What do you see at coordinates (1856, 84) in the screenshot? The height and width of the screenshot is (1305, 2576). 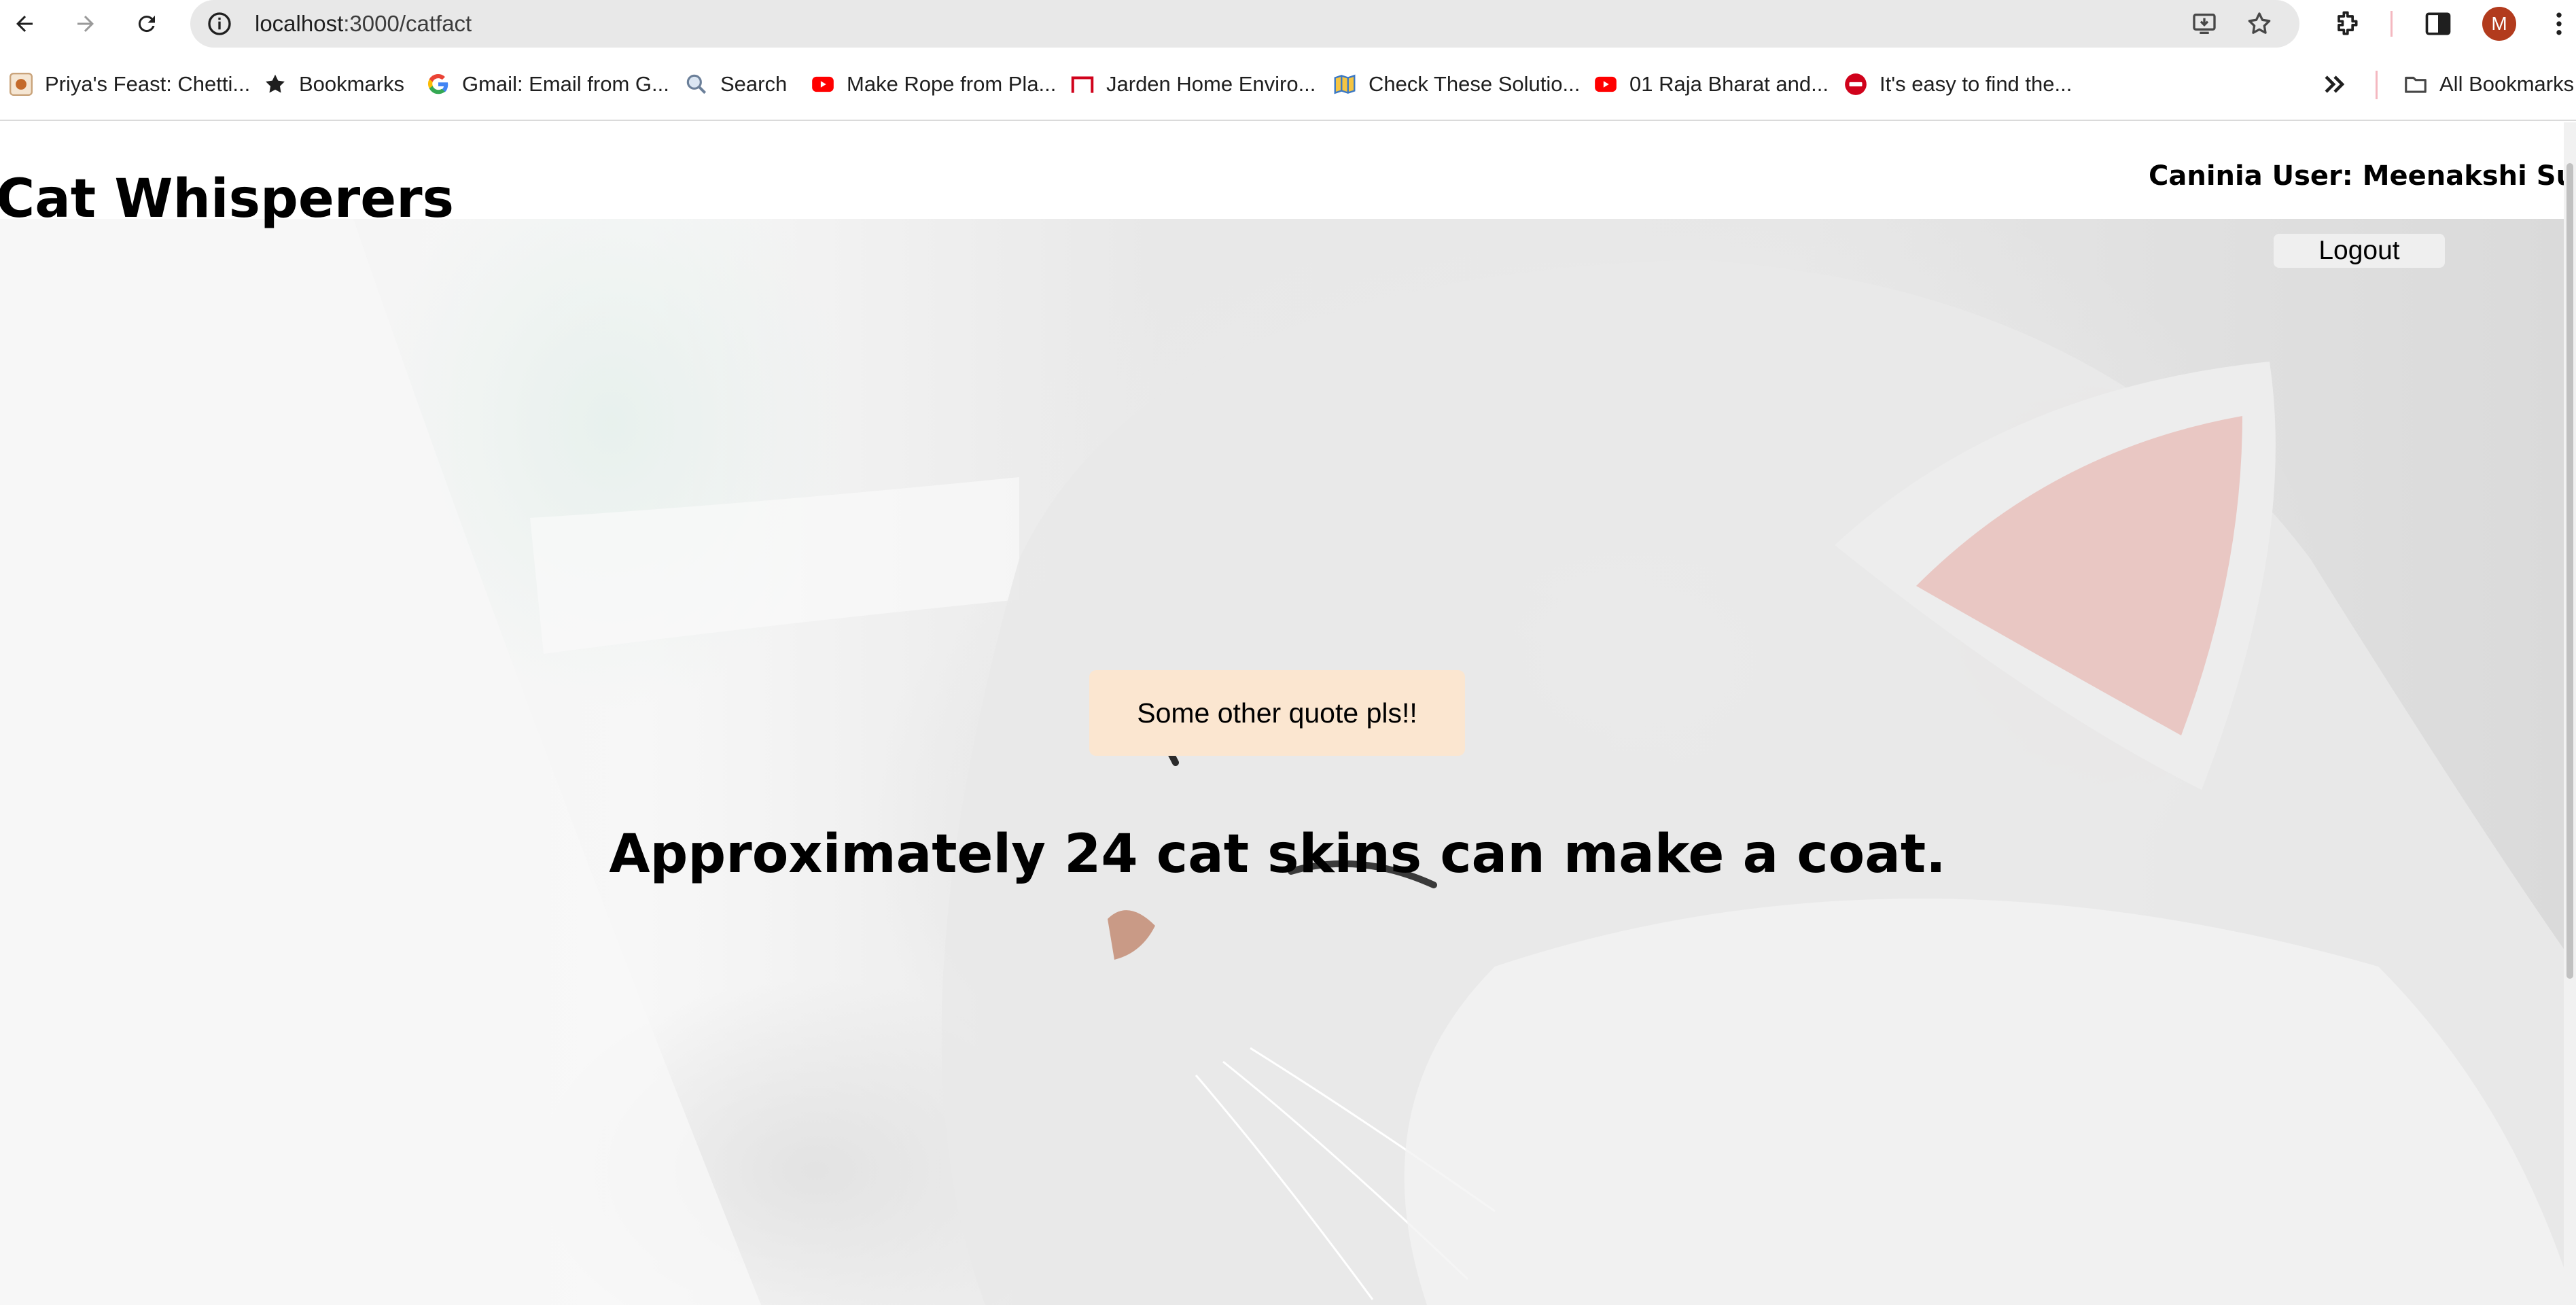 I see `red-circle-icon` at bounding box center [1856, 84].